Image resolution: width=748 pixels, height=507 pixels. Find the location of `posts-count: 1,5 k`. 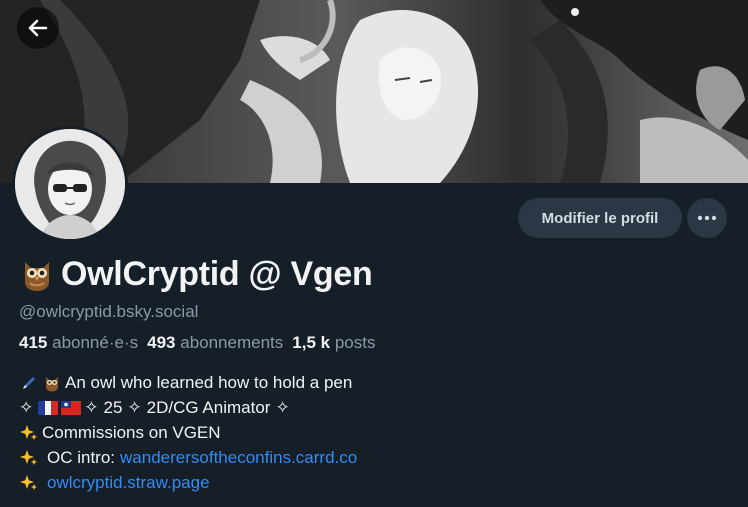

posts-count: 1,5 k is located at coordinates (311, 342).